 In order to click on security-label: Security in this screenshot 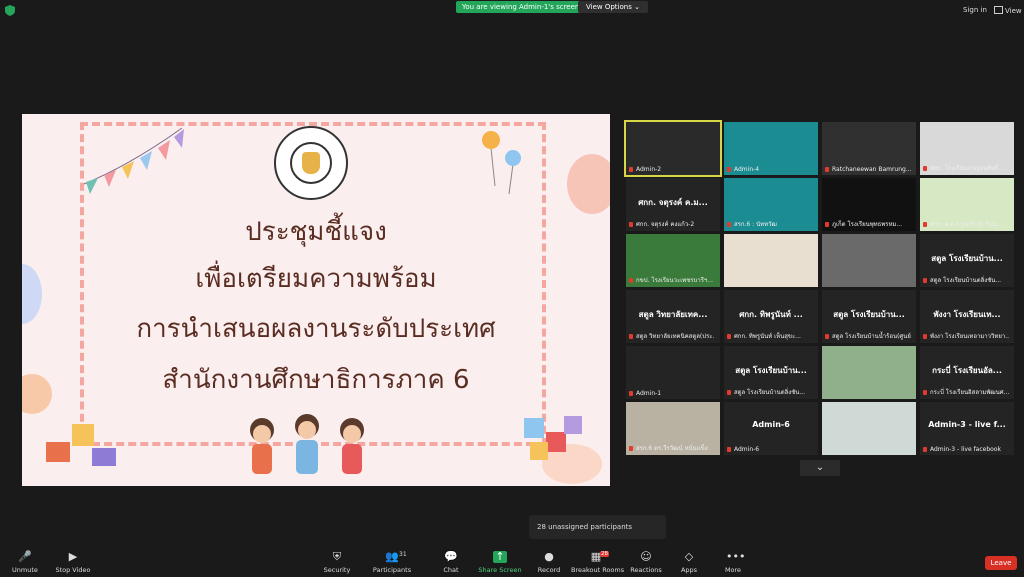, I will do `click(337, 570)`.